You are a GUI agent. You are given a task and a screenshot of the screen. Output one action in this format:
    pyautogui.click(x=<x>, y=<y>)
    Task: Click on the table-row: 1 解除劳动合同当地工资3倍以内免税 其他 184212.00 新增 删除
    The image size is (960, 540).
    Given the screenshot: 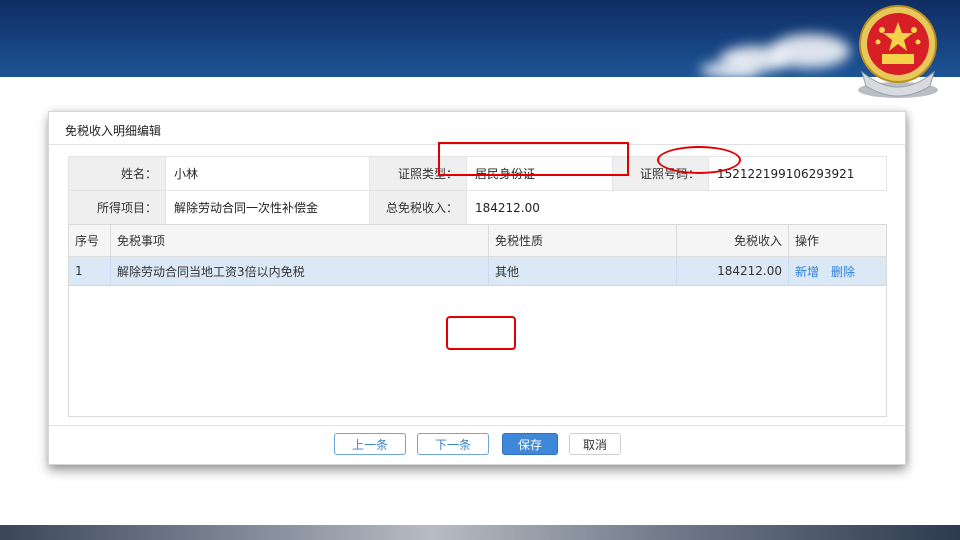 What is the action you would take?
    pyautogui.click(x=477, y=271)
    